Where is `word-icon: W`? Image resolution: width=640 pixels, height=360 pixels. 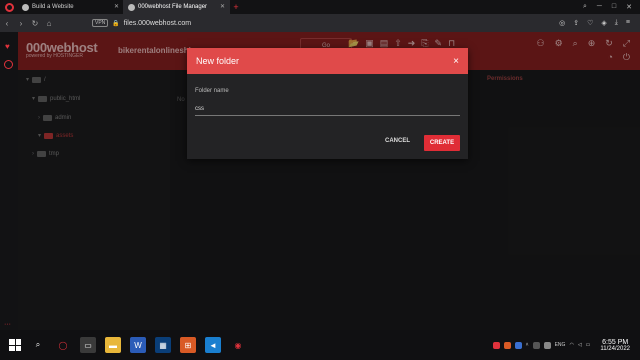 word-icon: W is located at coordinates (138, 345).